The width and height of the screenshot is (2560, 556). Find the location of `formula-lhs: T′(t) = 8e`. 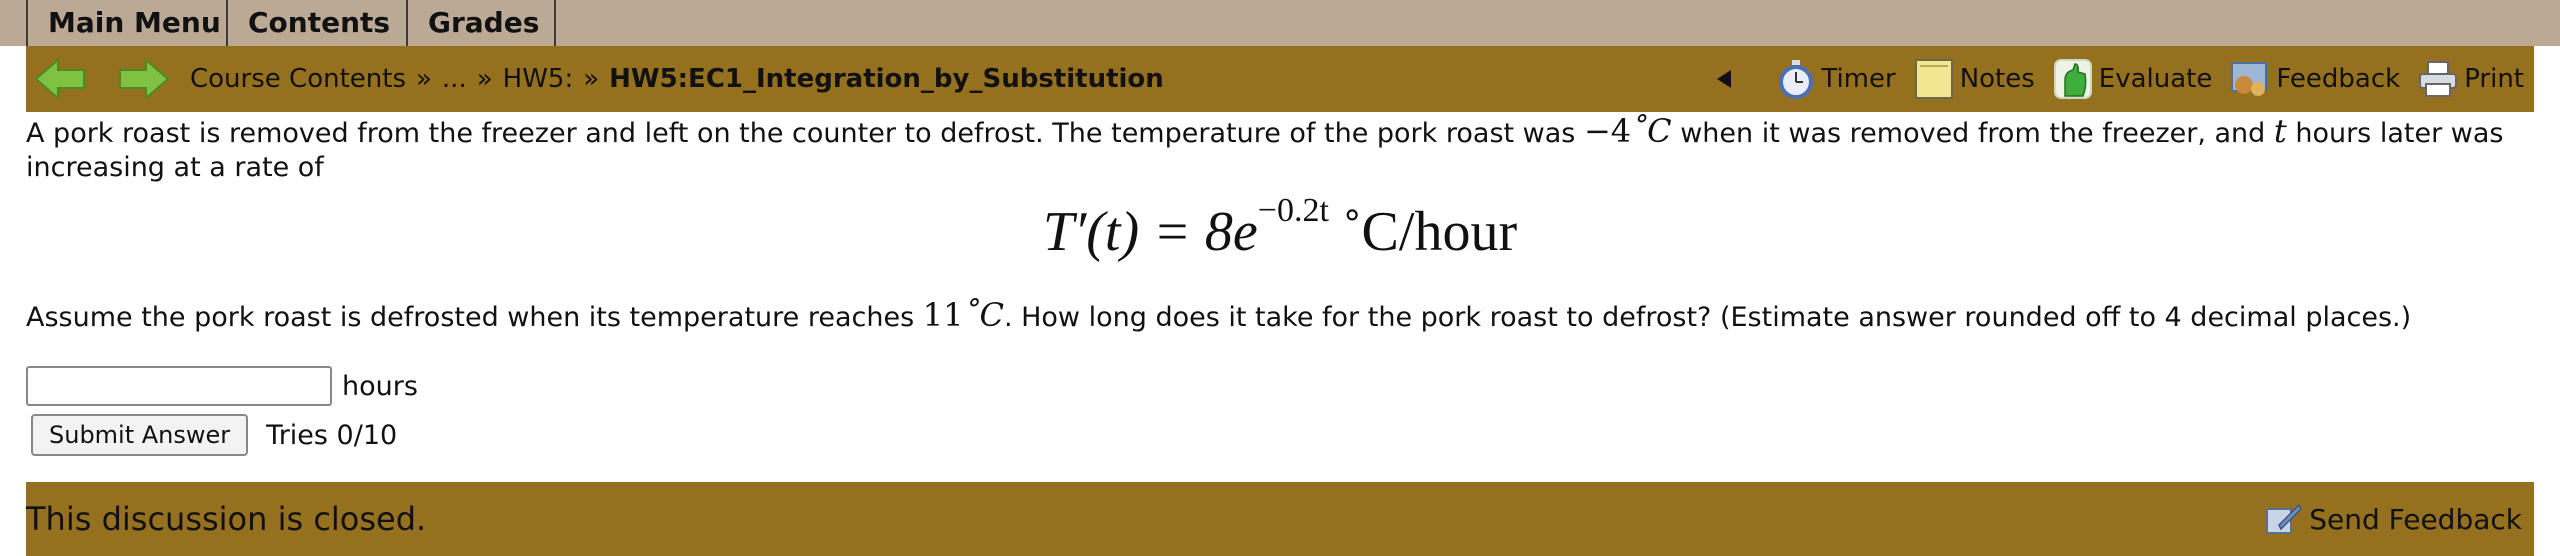

formula-lhs: T′(t) = 8e is located at coordinates (1150, 232).